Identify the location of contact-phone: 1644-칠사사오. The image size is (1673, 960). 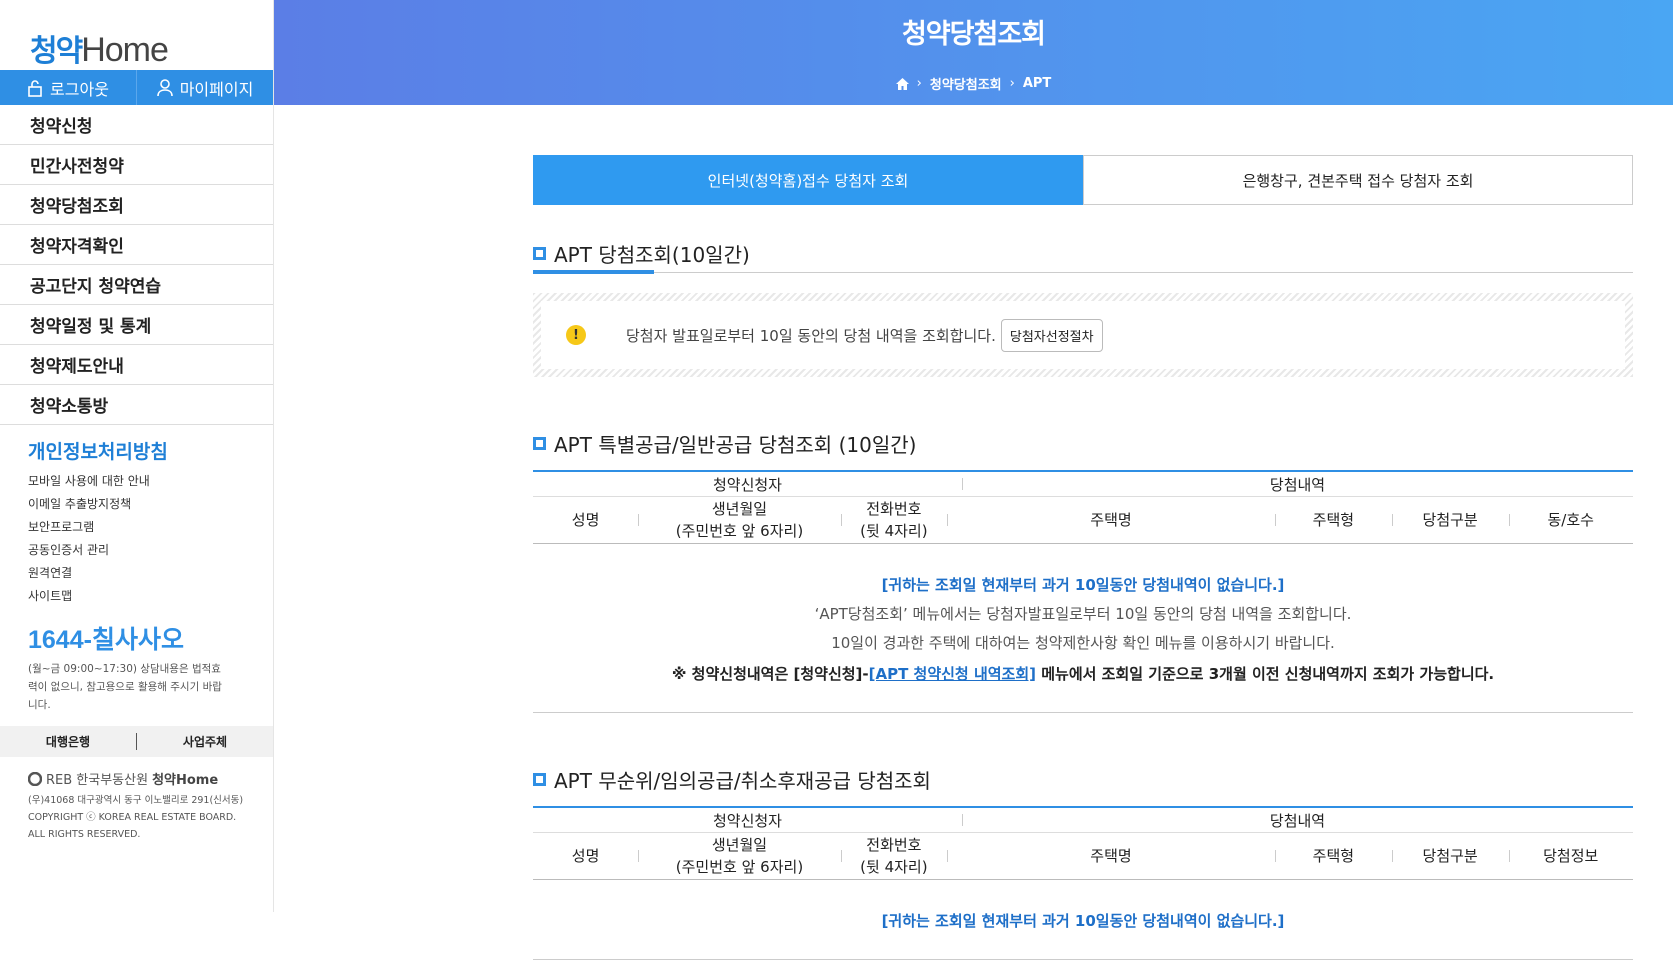
(106, 640).